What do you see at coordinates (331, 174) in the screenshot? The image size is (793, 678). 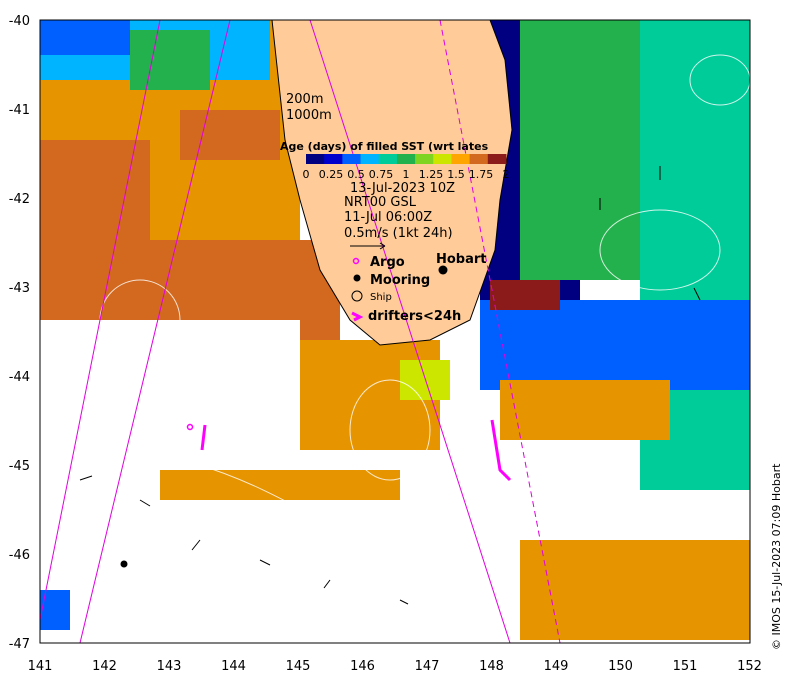 I see `colorbar-tick: 0.25` at bounding box center [331, 174].